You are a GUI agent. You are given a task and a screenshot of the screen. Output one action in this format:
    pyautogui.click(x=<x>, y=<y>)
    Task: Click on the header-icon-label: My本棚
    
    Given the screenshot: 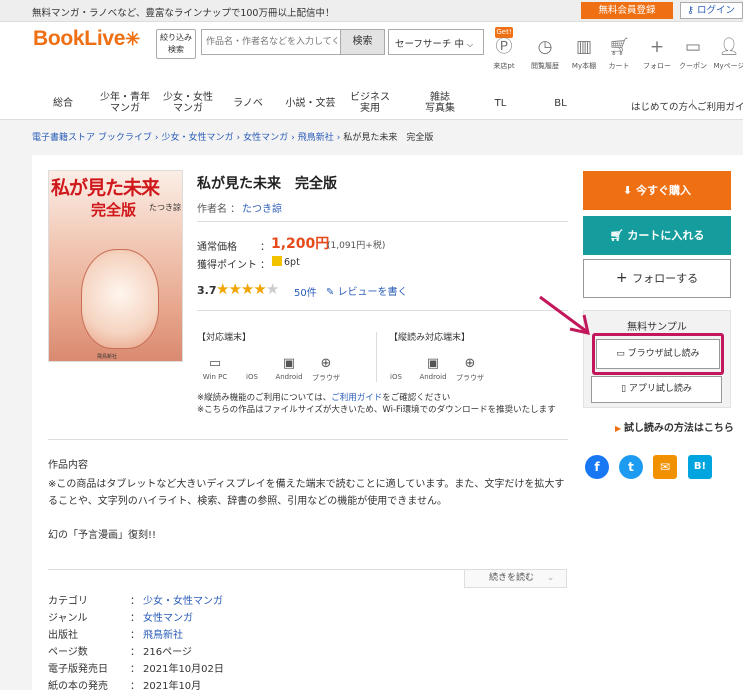 What is the action you would take?
    pyautogui.click(x=584, y=66)
    